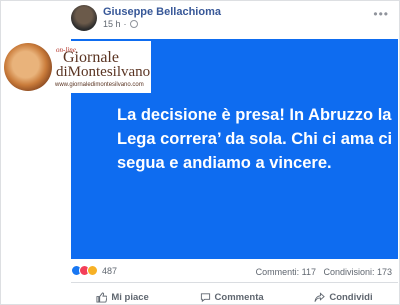  I want to click on logo-url: www.giornaledimontesilvano.com, so click(99, 85).